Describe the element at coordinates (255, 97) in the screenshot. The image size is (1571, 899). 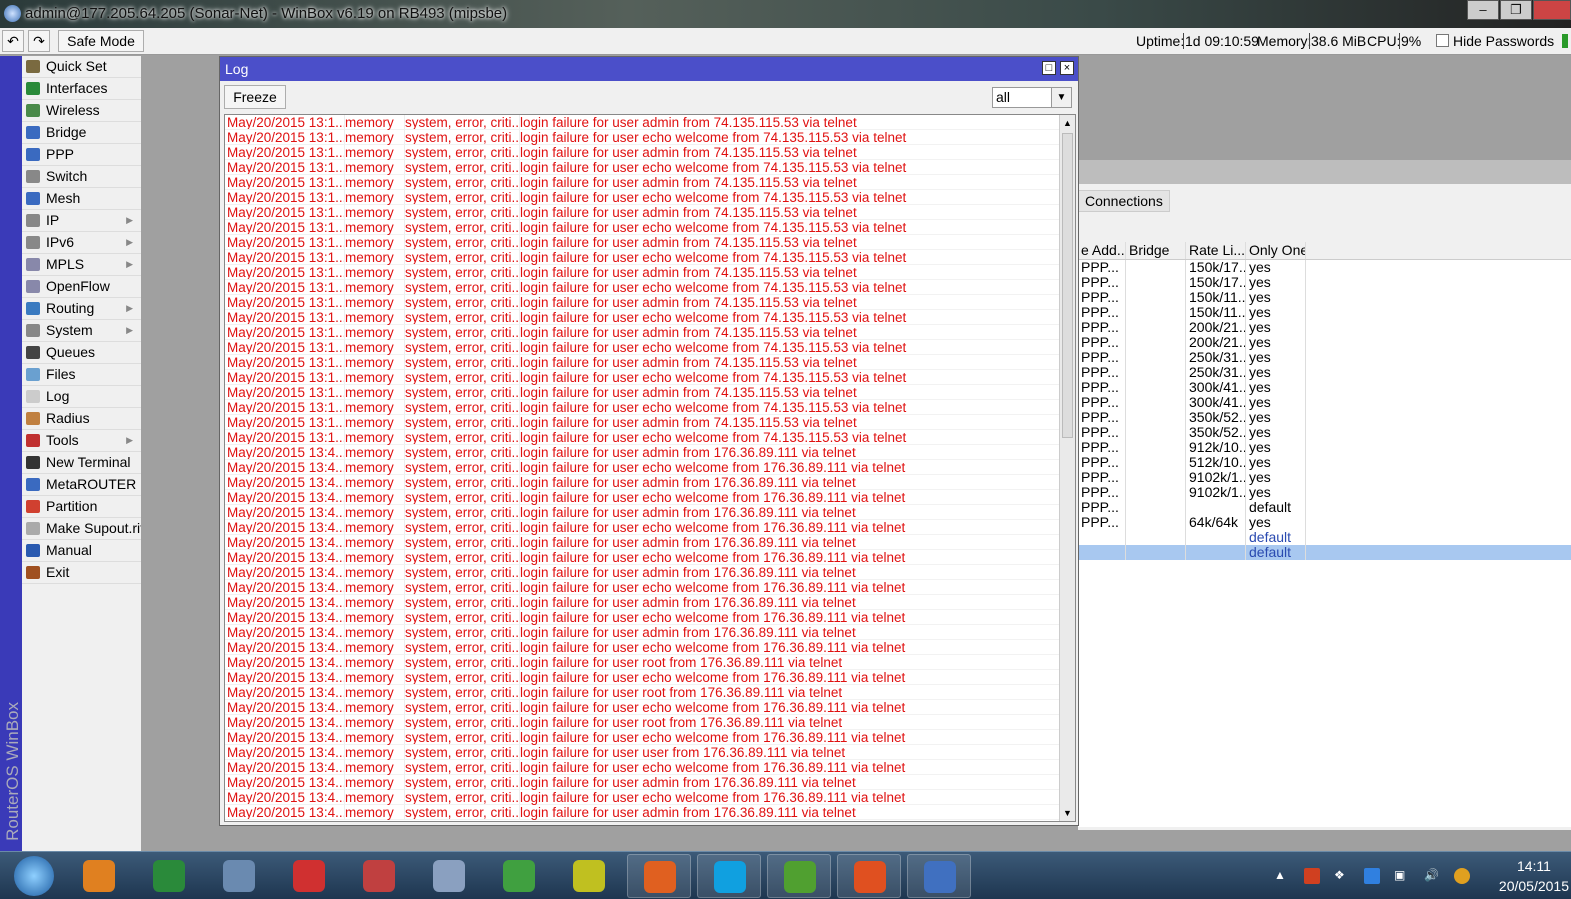
I see `freeze-button: Freeze` at that location.